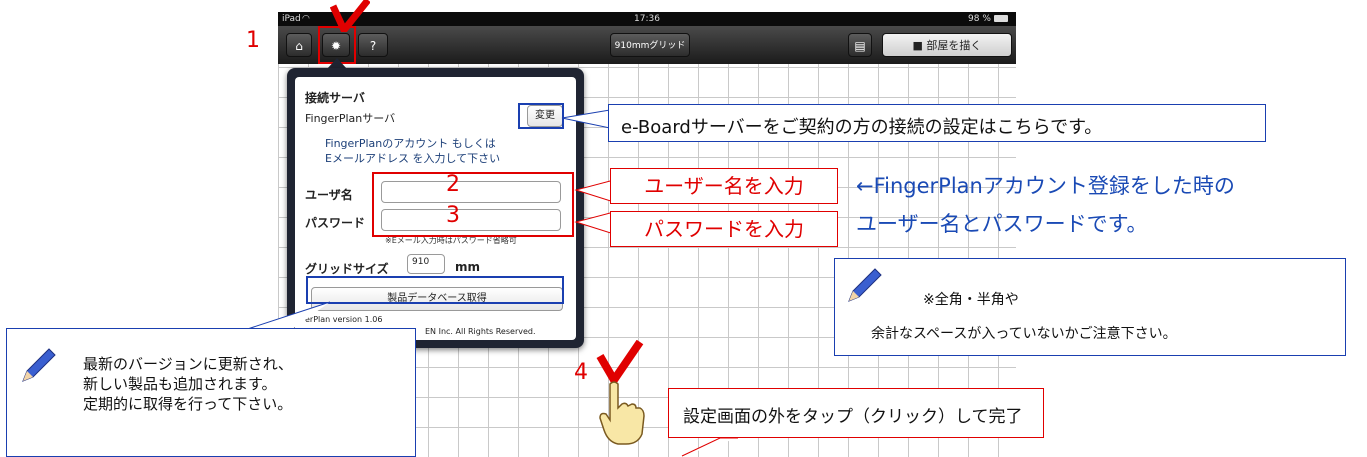 This screenshot has width=1367, height=457. I want to click on toolbar: ⌂ ✹ ? 910mmグリッド ▤ ■ 部屋を描く, so click(647, 45).